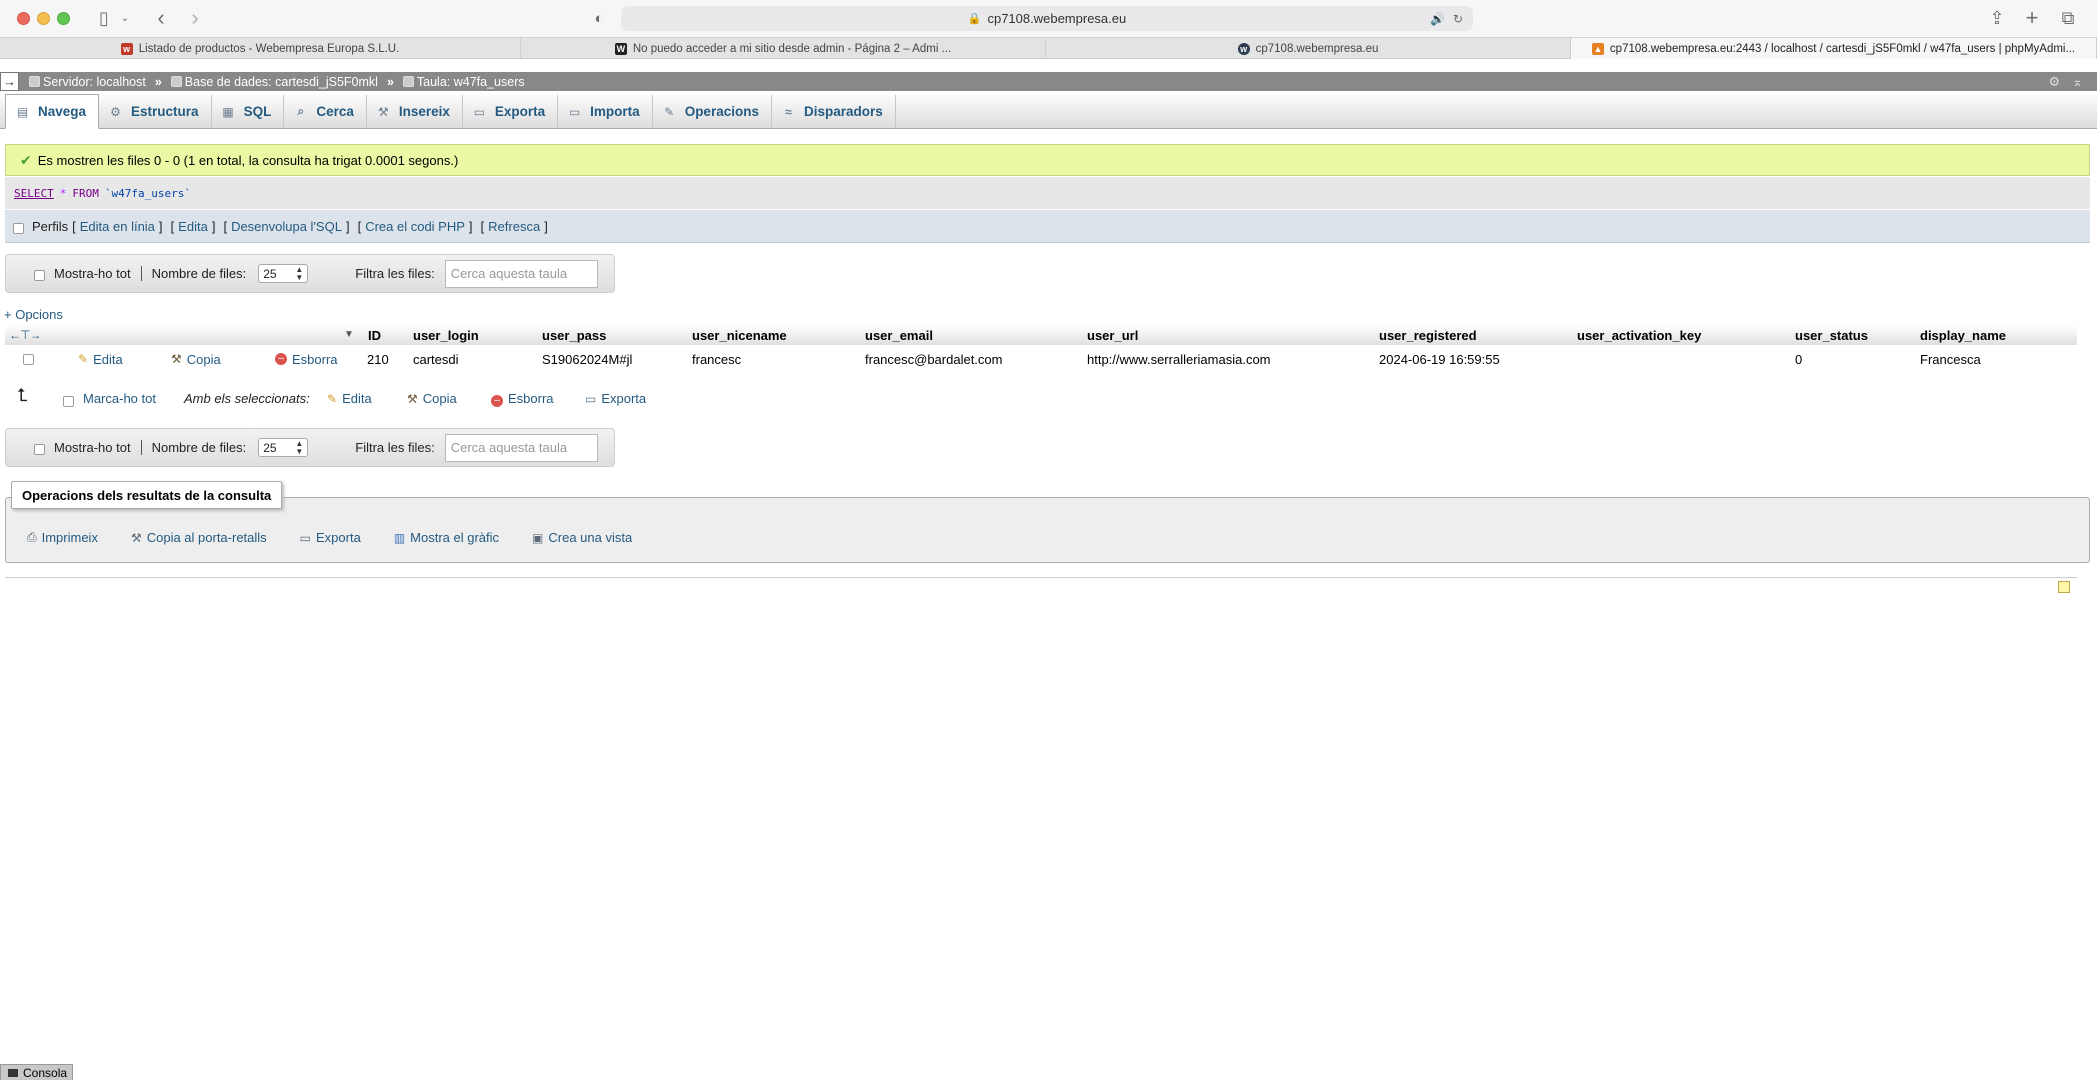  I want to click on bulk-edit-button: ✎ Edita, so click(349, 398).